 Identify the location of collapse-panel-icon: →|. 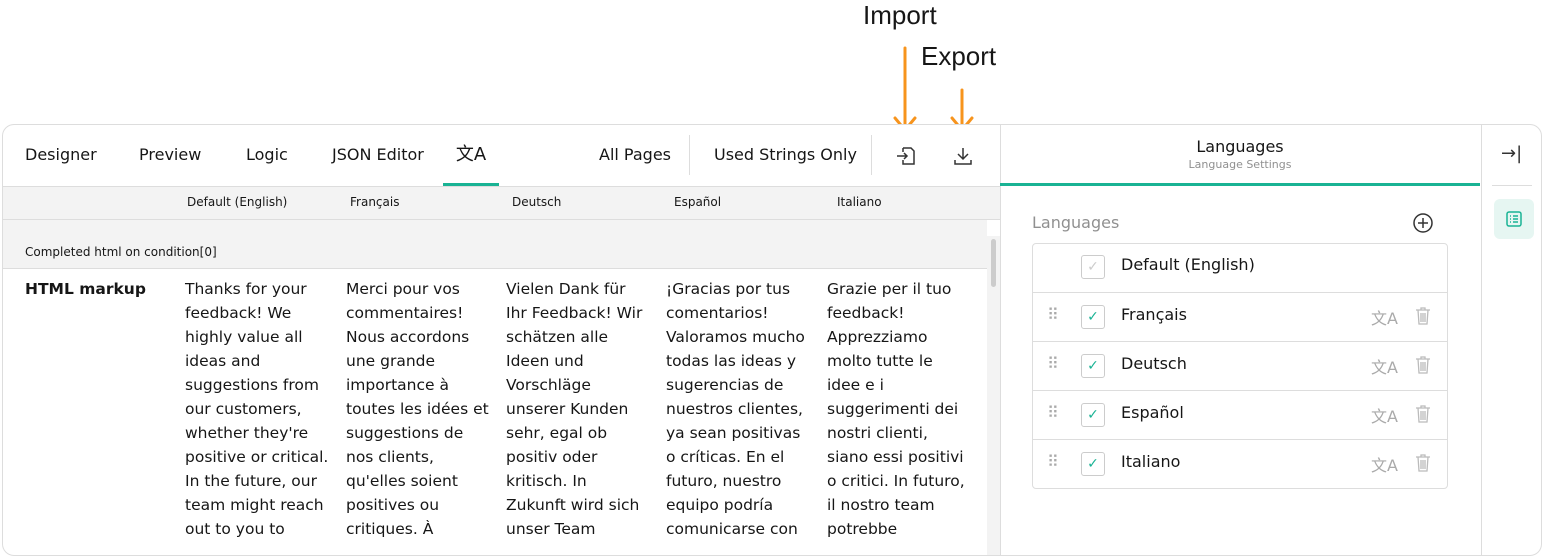
(1511, 153).